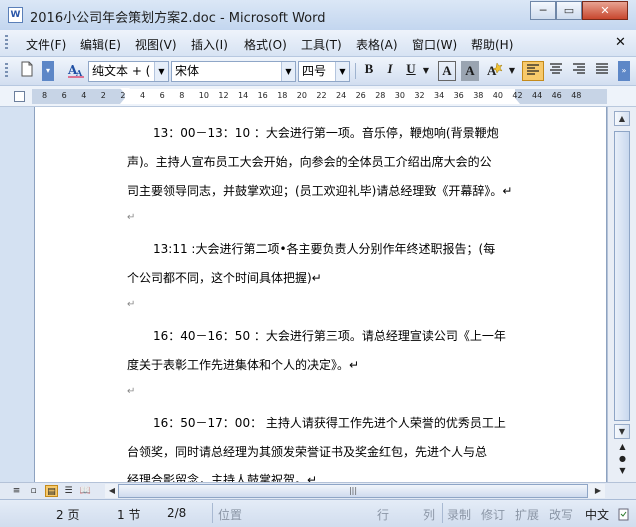 Image resolution: width=636 pixels, height=527 pixels. What do you see at coordinates (156, 44) in the screenshot?
I see `menu-view: 视图(V)` at bounding box center [156, 44].